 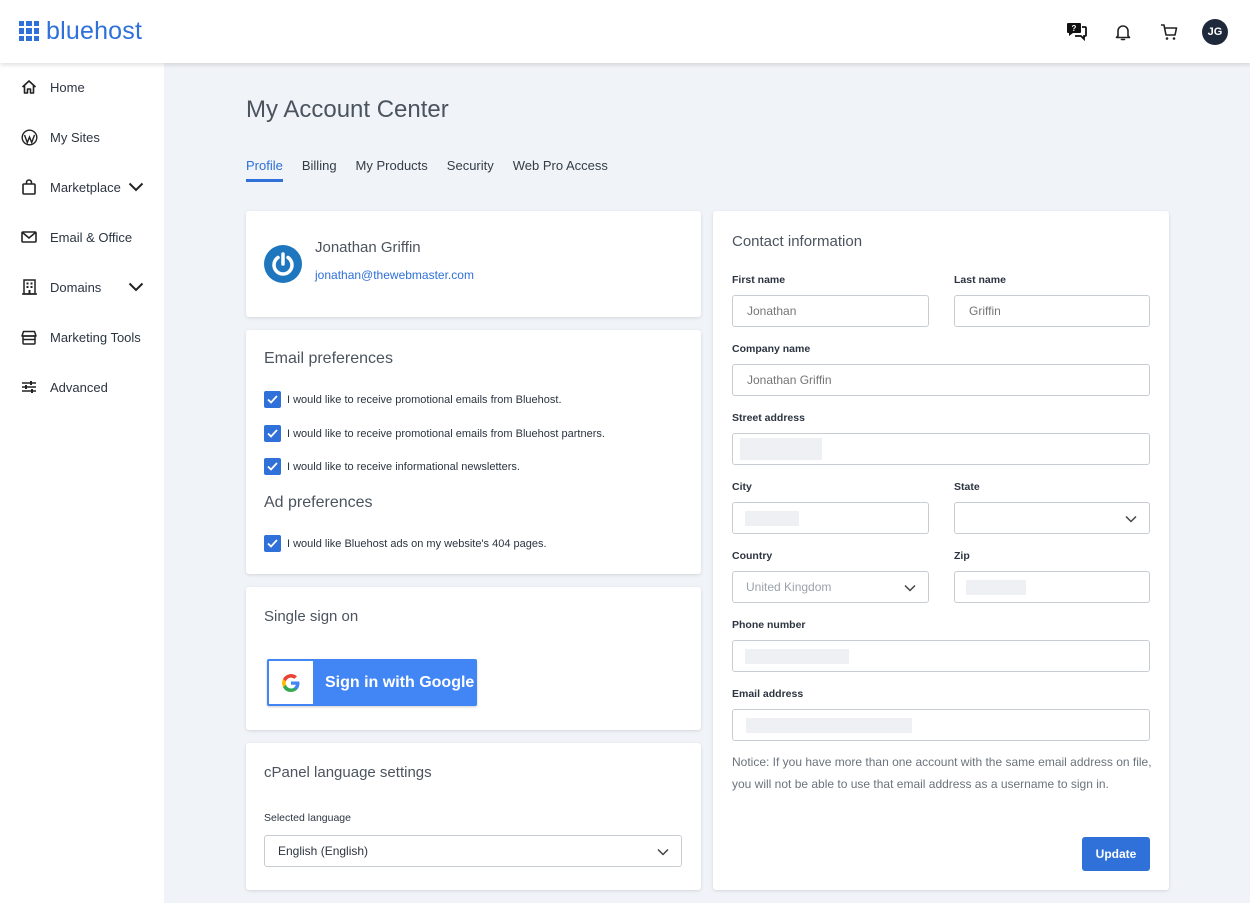 I want to click on state-select, so click(x=1052, y=518).